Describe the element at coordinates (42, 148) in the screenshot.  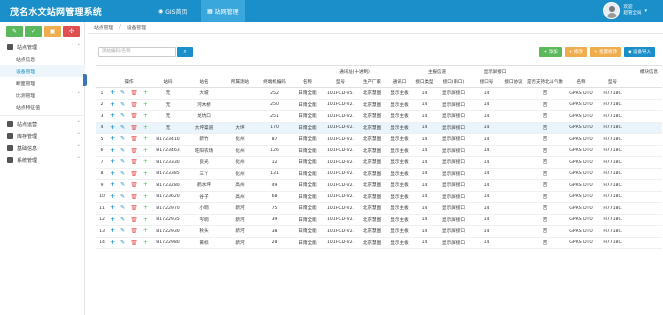
I see `sidebar-group-basic-info: 基础信息 ˅` at that location.